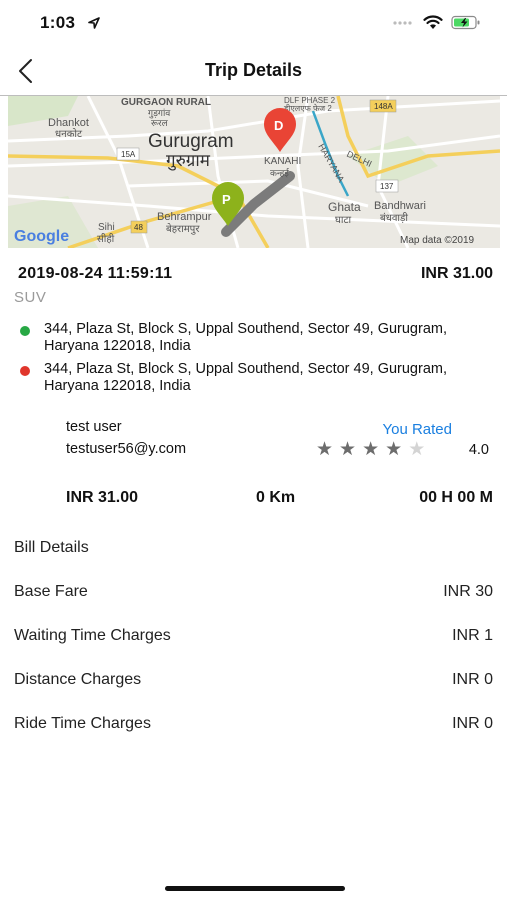 The image size is (507, 900). I want to click on map-label-ghata-hi: घाटा, so click(343, 220).